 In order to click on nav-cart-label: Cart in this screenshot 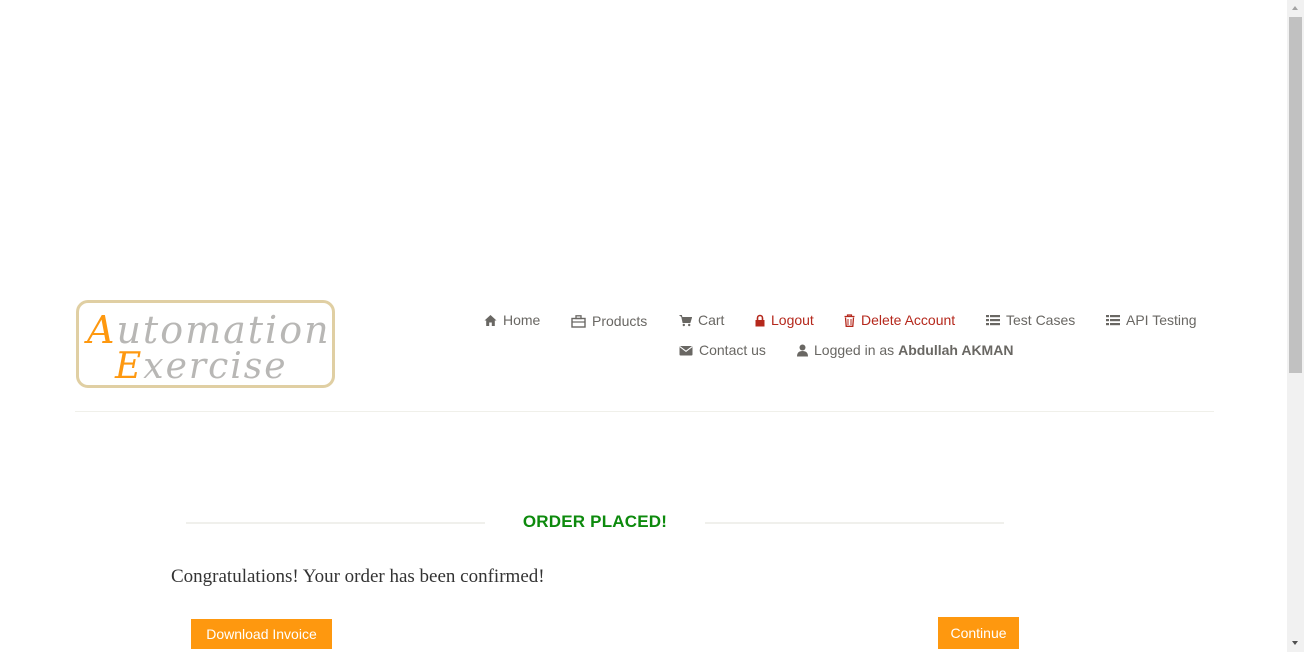, I will do `click(711, 320)`.